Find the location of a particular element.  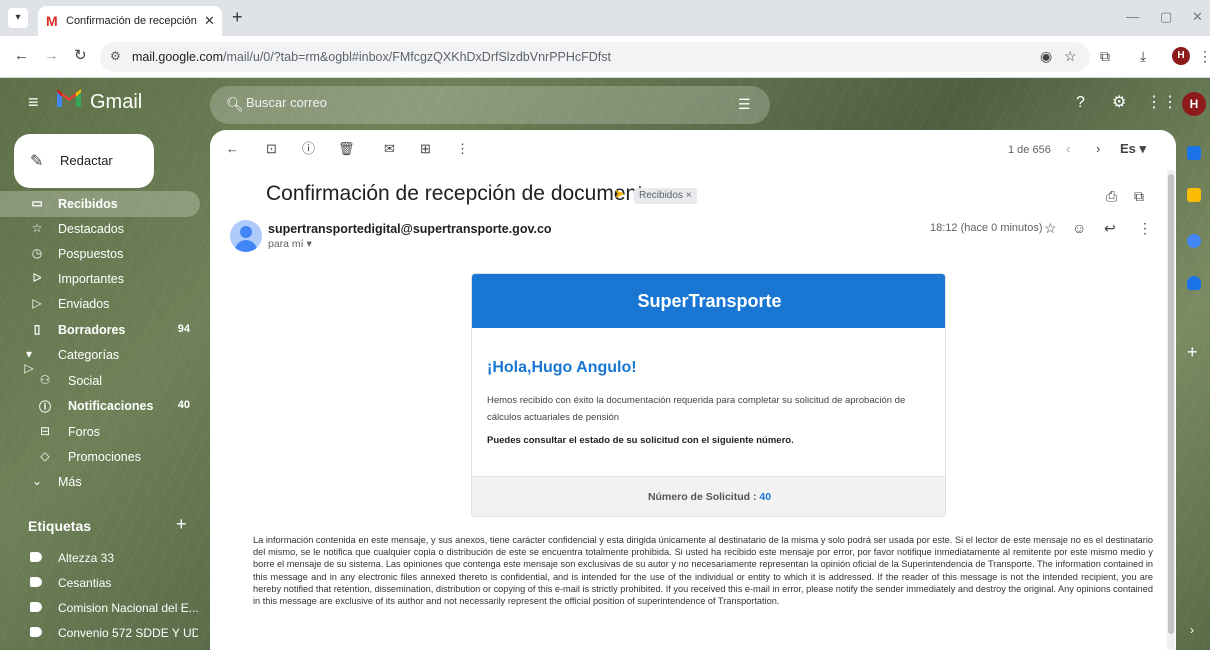

close-window-icon: ✕ is located at coordinates (1197, 17).